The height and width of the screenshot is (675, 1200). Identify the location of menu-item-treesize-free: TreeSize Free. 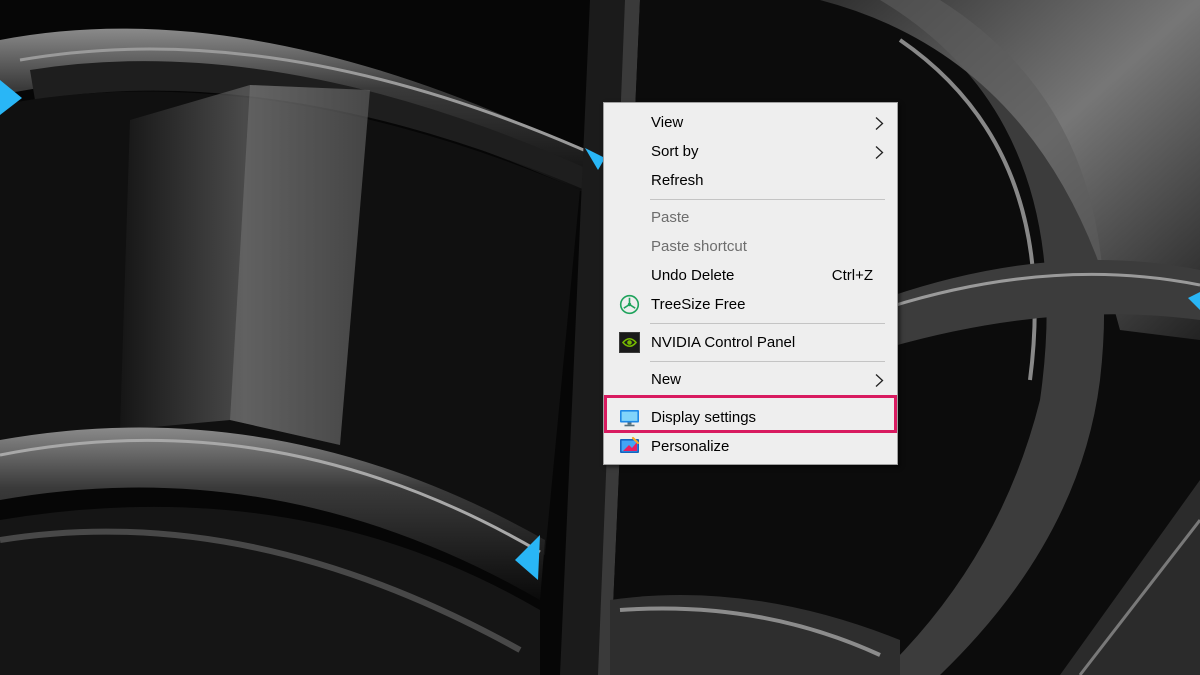
(750, 304).